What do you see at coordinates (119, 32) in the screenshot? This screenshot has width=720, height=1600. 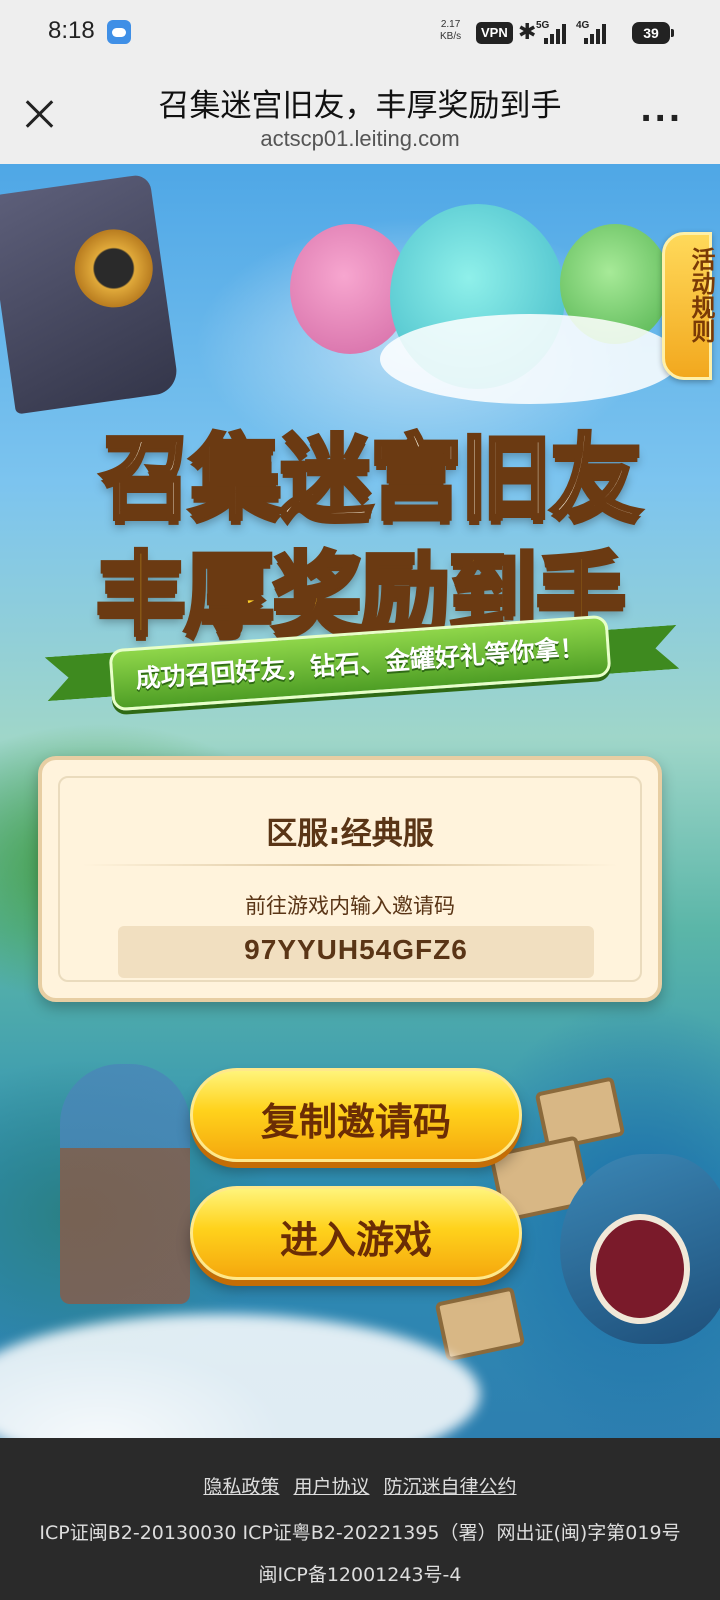 I see `cloud-app-icon` at bounding box center [119, 32].